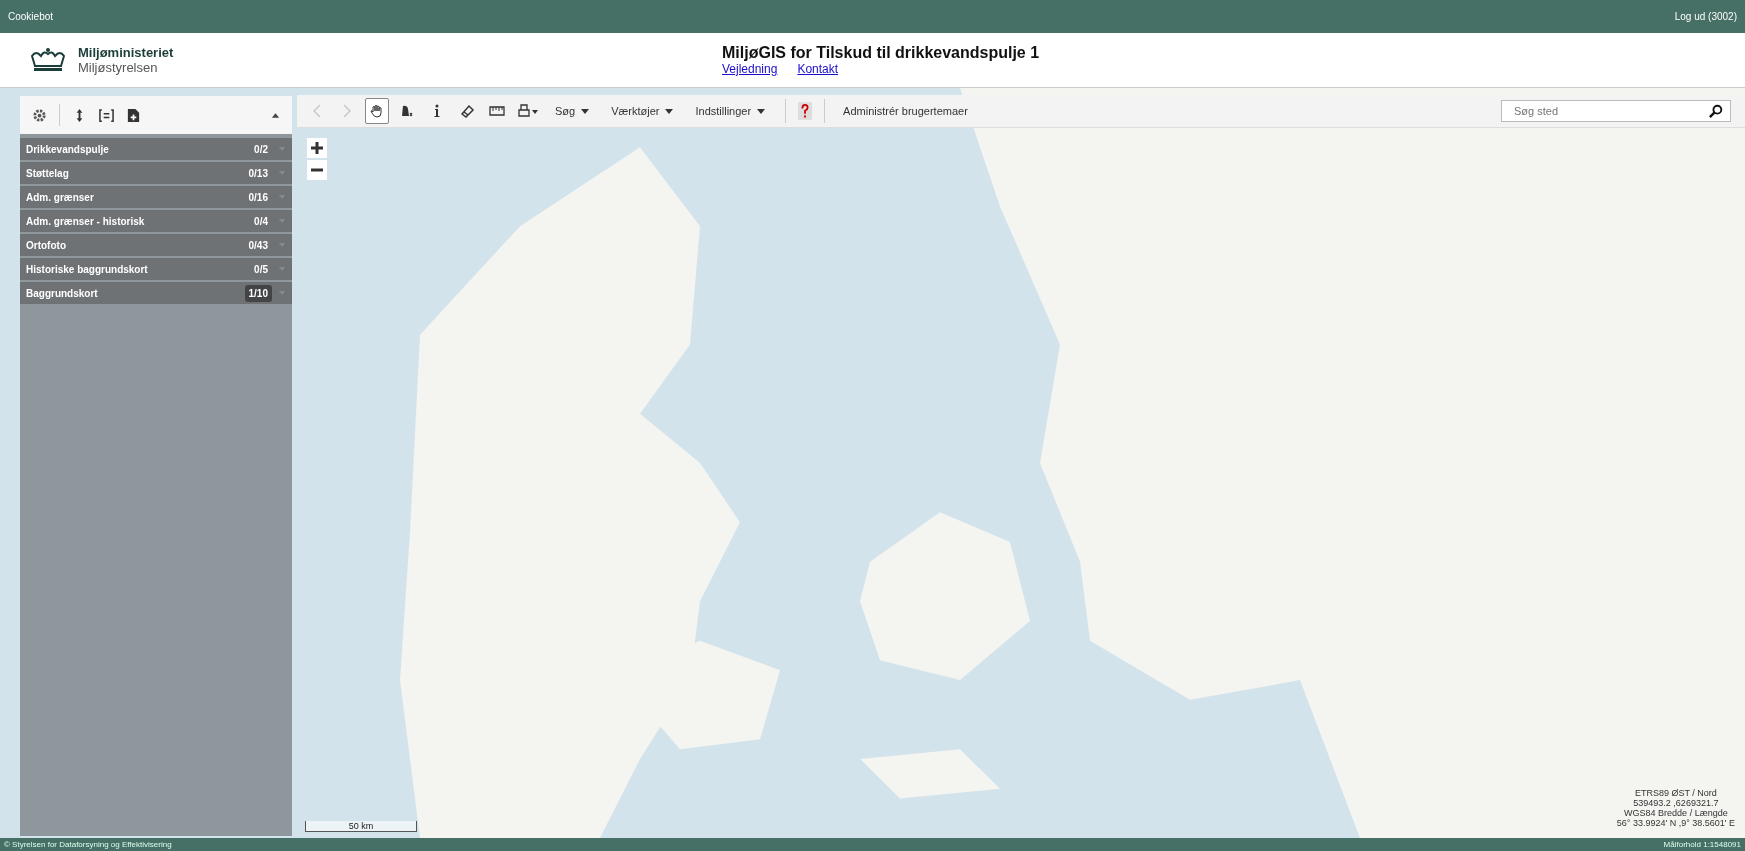 This screenshot has height=851, width=1745. I want to click on layer-group-name: Drikkevandspulje, so click(68, 149).